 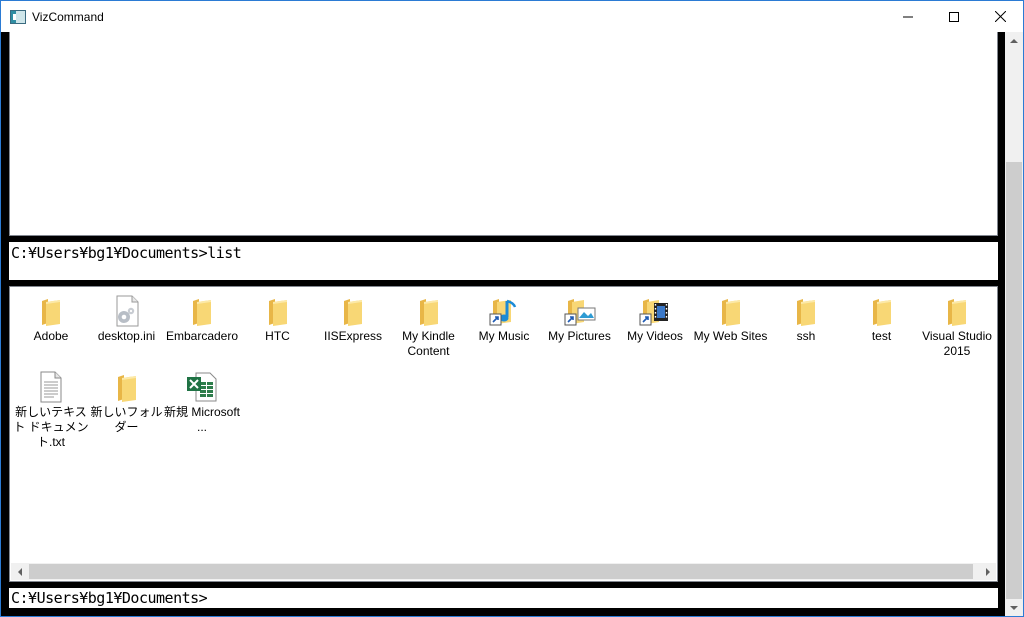 I want to click on file-item-label: My Videos, so click(x=655, y=336).